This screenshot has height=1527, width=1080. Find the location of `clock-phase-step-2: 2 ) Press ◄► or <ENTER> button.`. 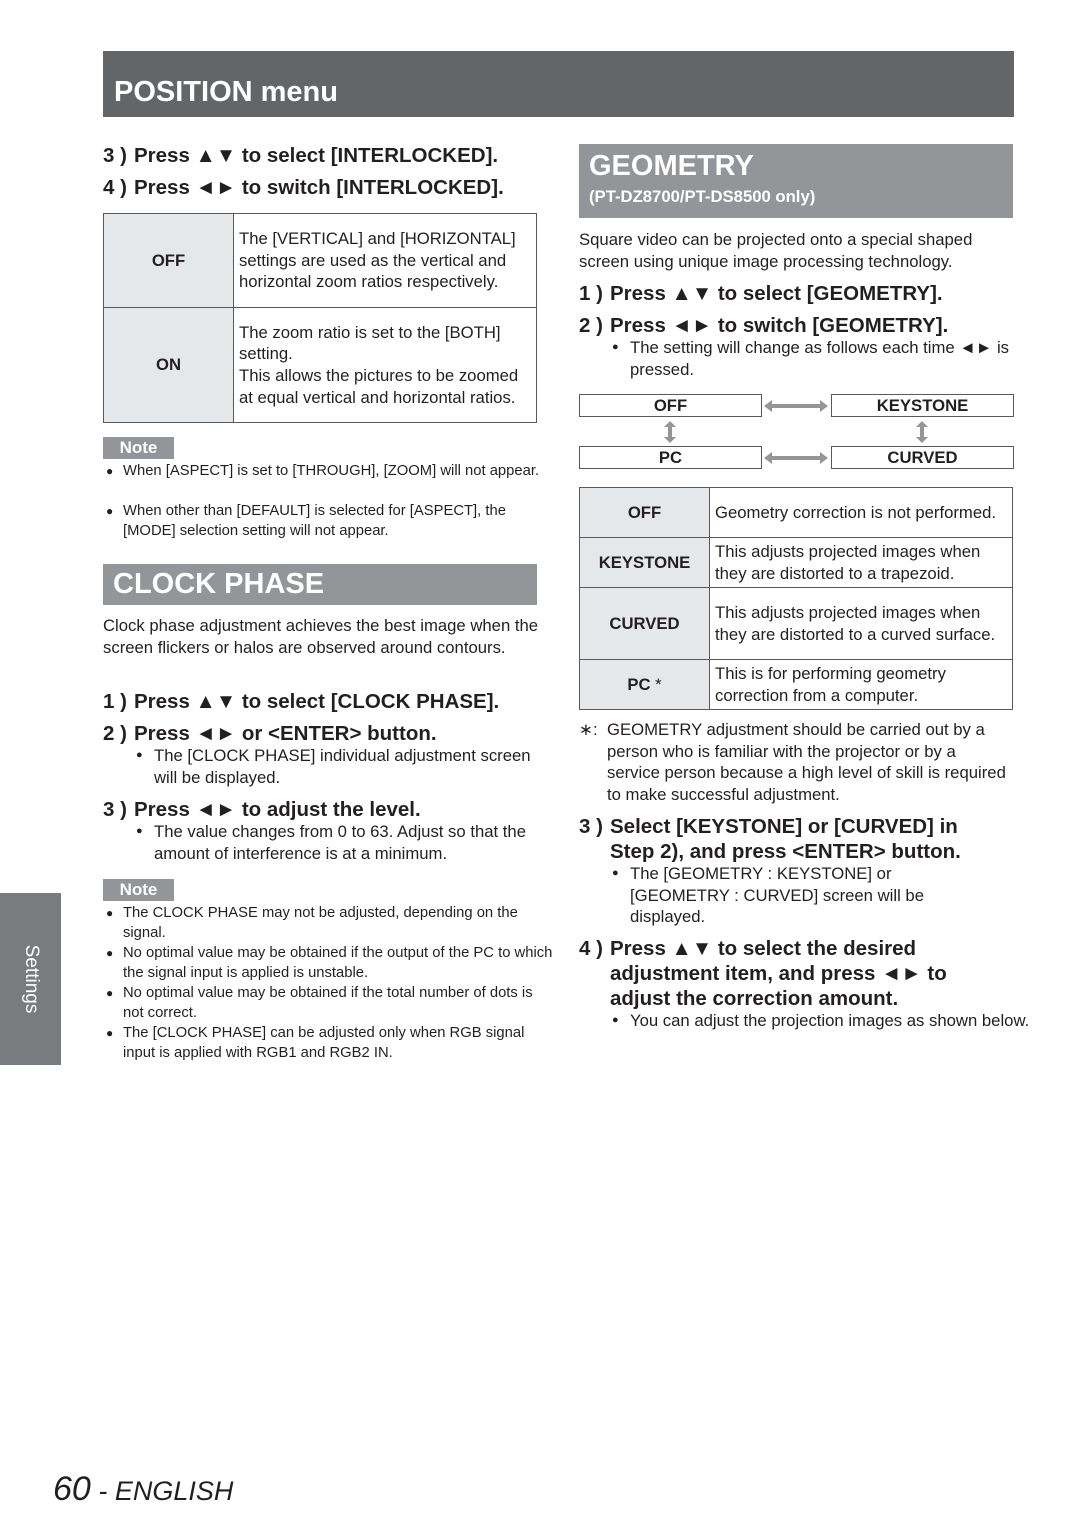

clock-phase-step-2: 2 ) Press ◄► or <ENTER> button. is located at coordinates (270, 733).